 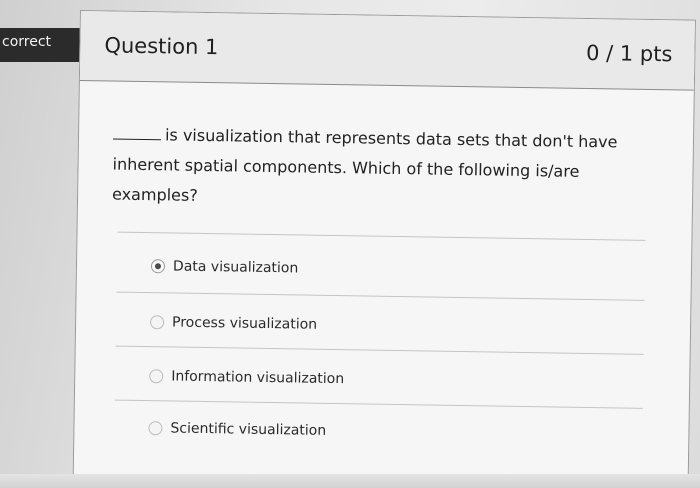 I want to click on answers-top-divider, so click(x=381, y=236).